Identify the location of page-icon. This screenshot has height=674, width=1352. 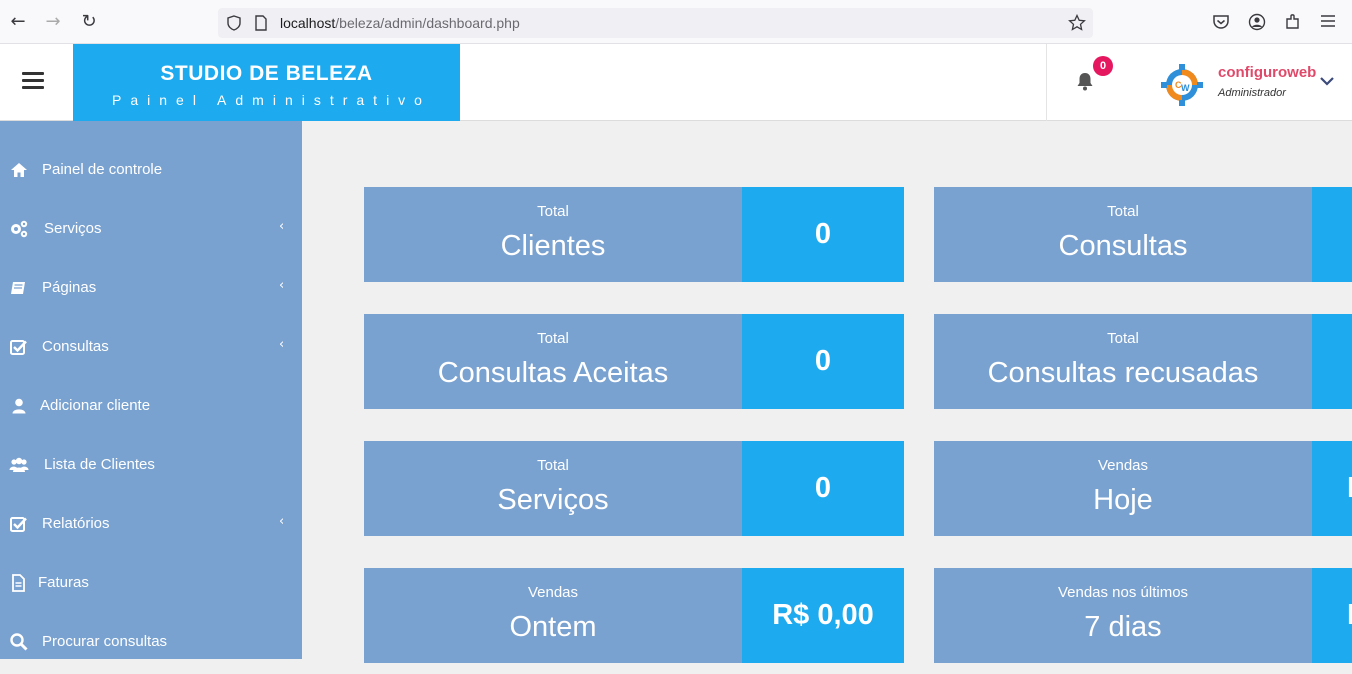
(261, 23).